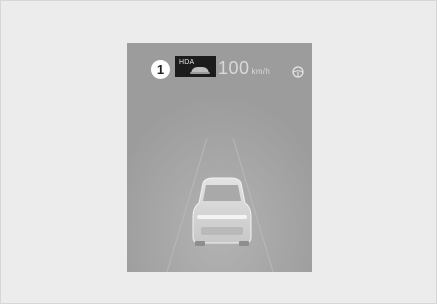  Describe the element at coordinates (298, 72) in the screenshot. I see `steering-wheel-icon` at that location.